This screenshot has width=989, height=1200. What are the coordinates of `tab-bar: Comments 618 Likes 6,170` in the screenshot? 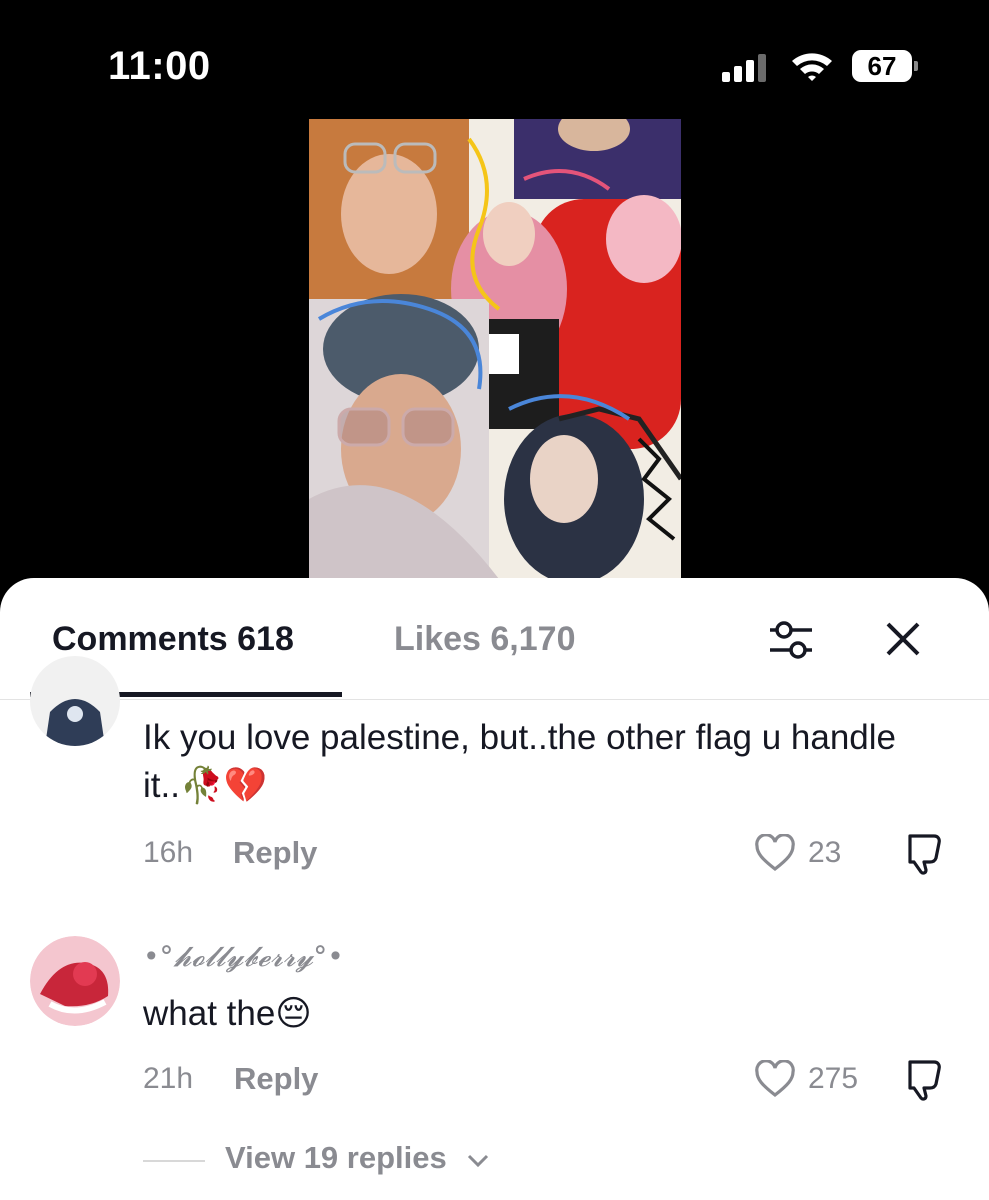 It's located at (494, 639).